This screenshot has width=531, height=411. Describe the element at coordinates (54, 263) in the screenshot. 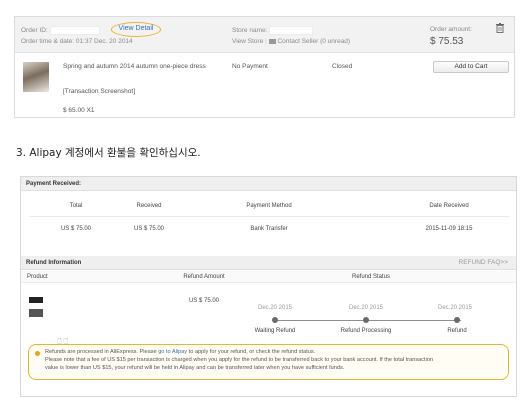

I see `refund-info-title: Refund Information` at that location.